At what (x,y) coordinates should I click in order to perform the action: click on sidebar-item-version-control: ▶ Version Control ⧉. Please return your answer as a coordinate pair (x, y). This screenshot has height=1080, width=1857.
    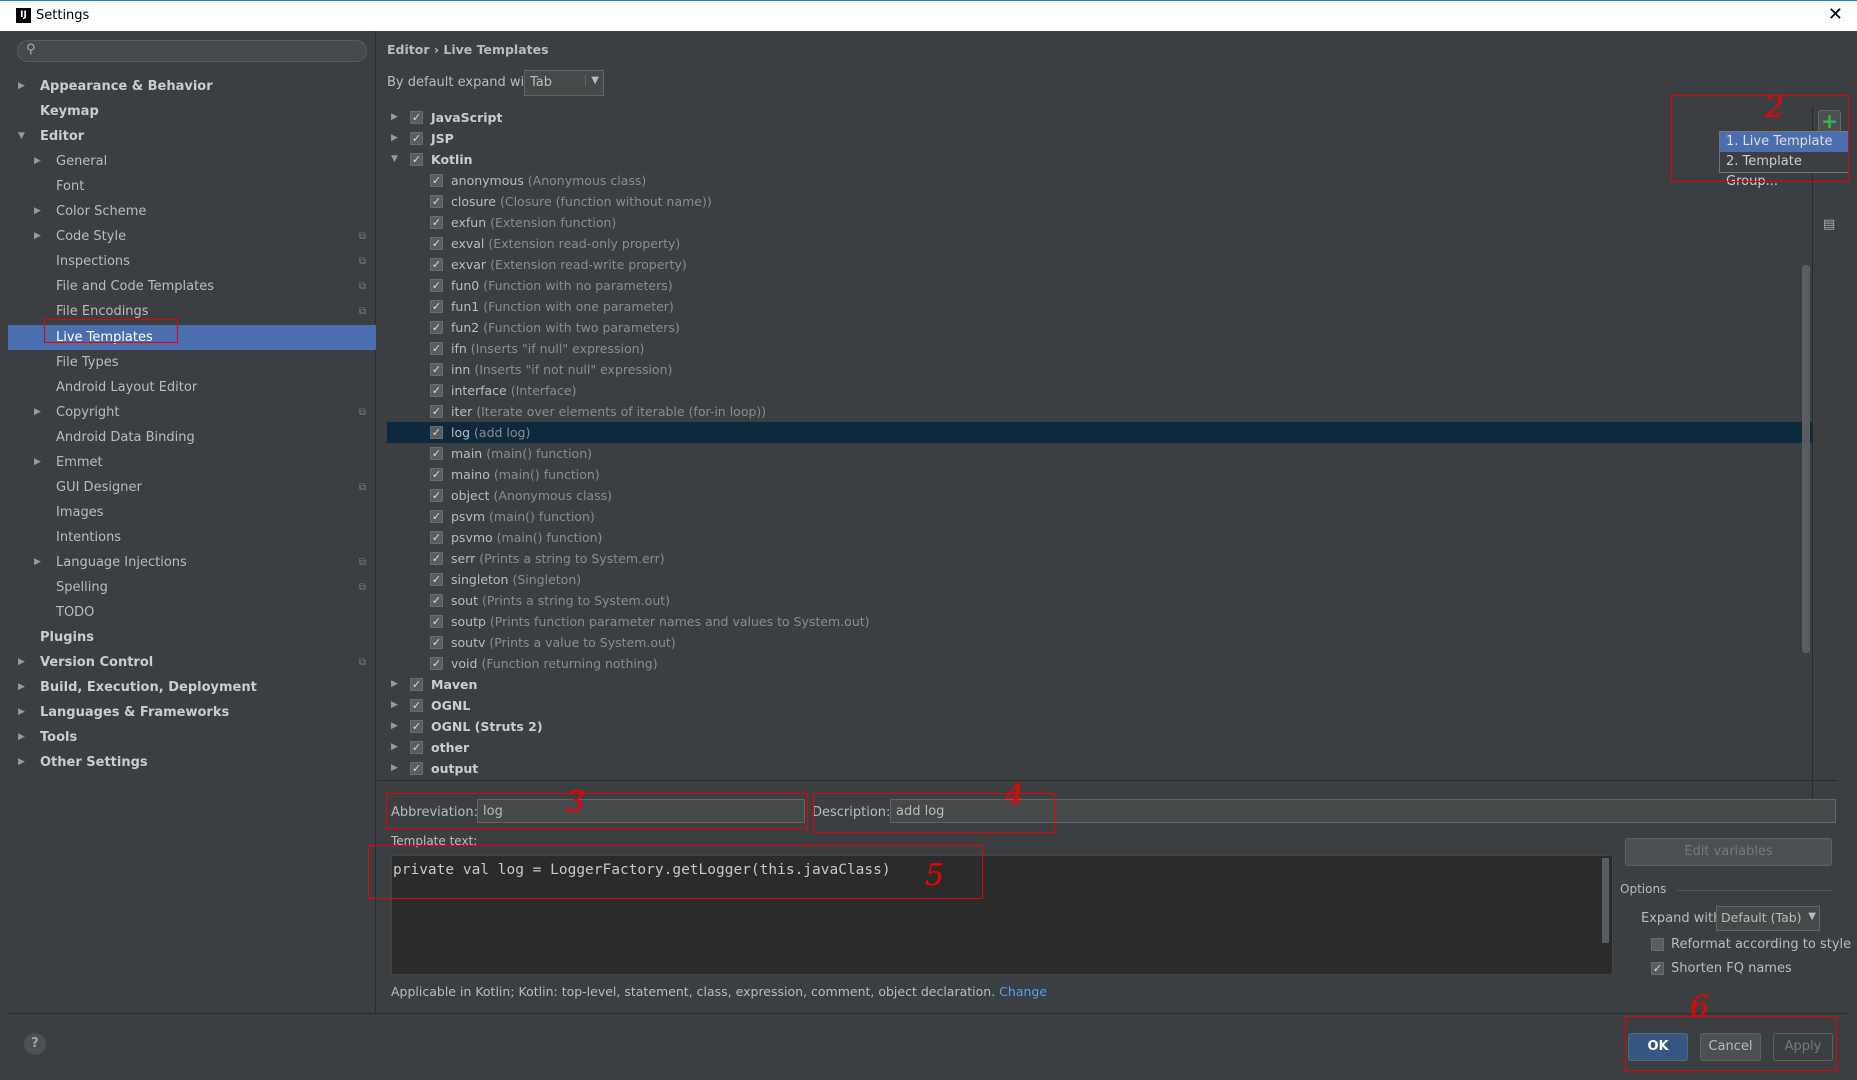
    Looking at the image, I should click on (192, 662).